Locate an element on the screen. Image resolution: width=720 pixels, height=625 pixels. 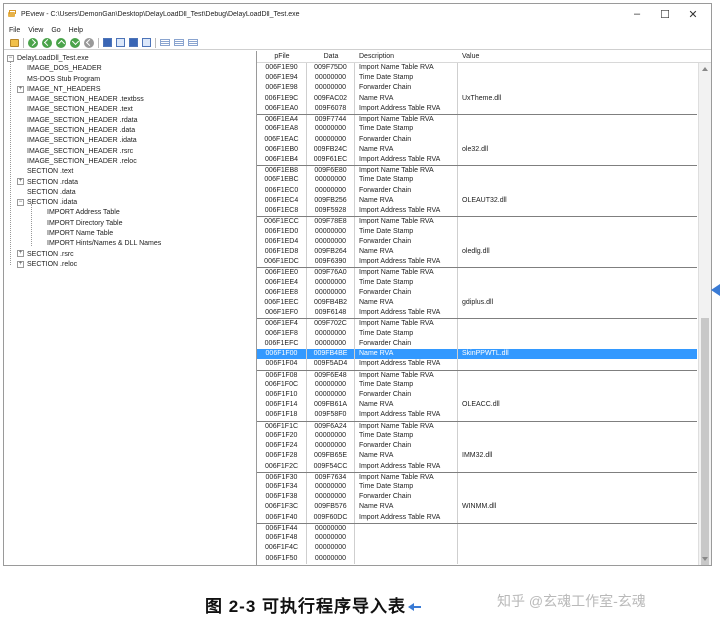
word-view-icon is located at coordinates (179, 42).